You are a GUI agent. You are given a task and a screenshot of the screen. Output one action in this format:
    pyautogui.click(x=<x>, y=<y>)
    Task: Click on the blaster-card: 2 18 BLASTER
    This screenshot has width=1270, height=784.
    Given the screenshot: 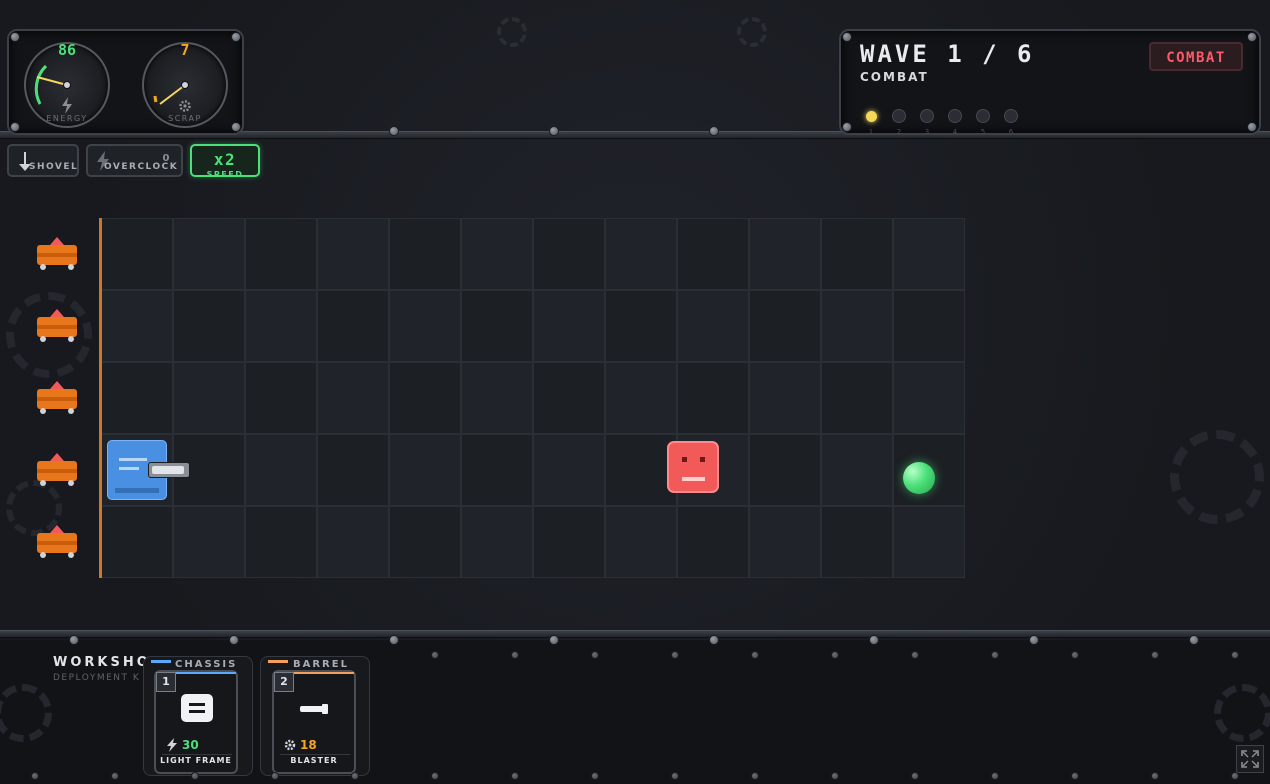 What is the action you would take?
    pyautogui.click(x=314, y=722)
    